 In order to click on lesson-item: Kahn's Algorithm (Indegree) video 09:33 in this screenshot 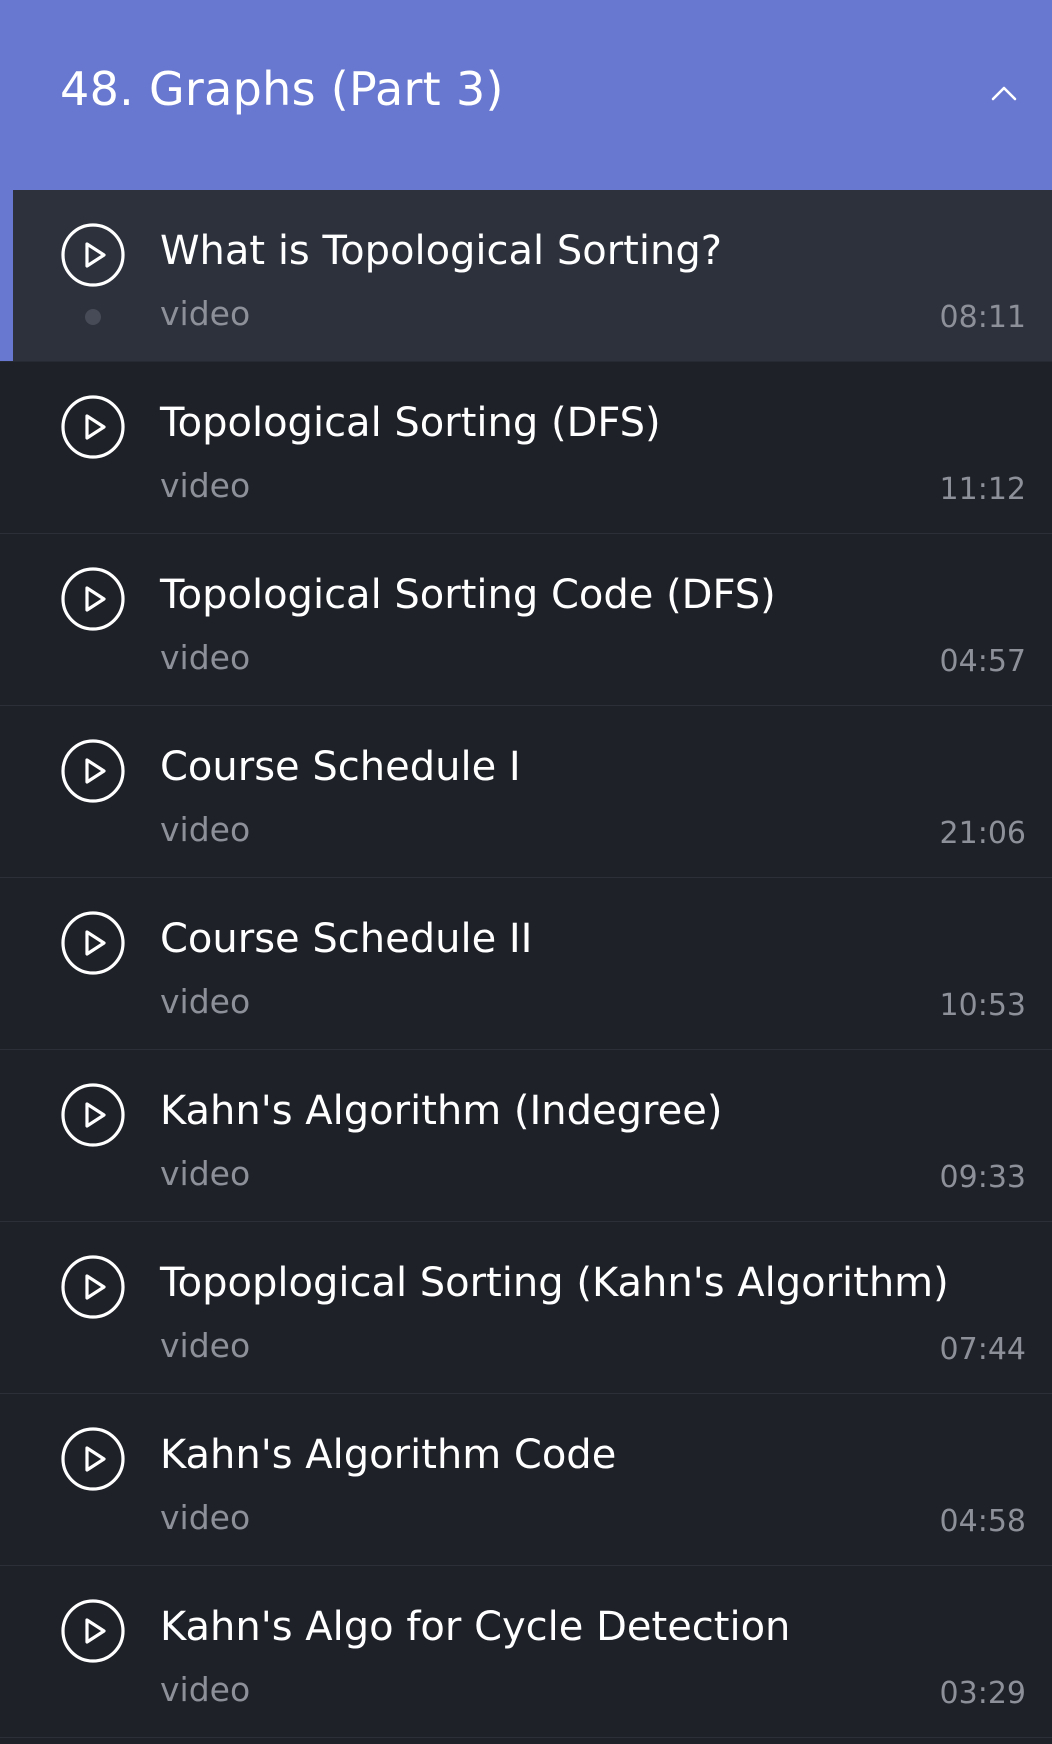, I will do `click(526, 1136)`.